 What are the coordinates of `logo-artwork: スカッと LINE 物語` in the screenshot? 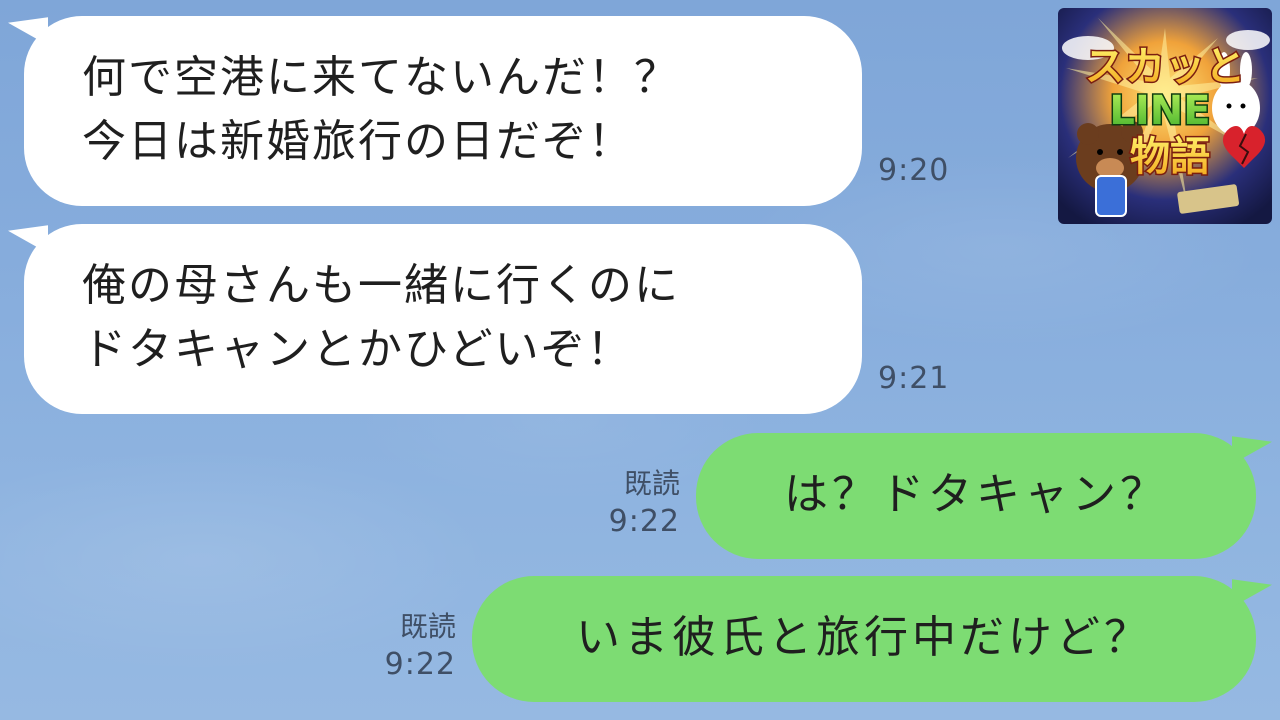 It's located at (1165, 116).